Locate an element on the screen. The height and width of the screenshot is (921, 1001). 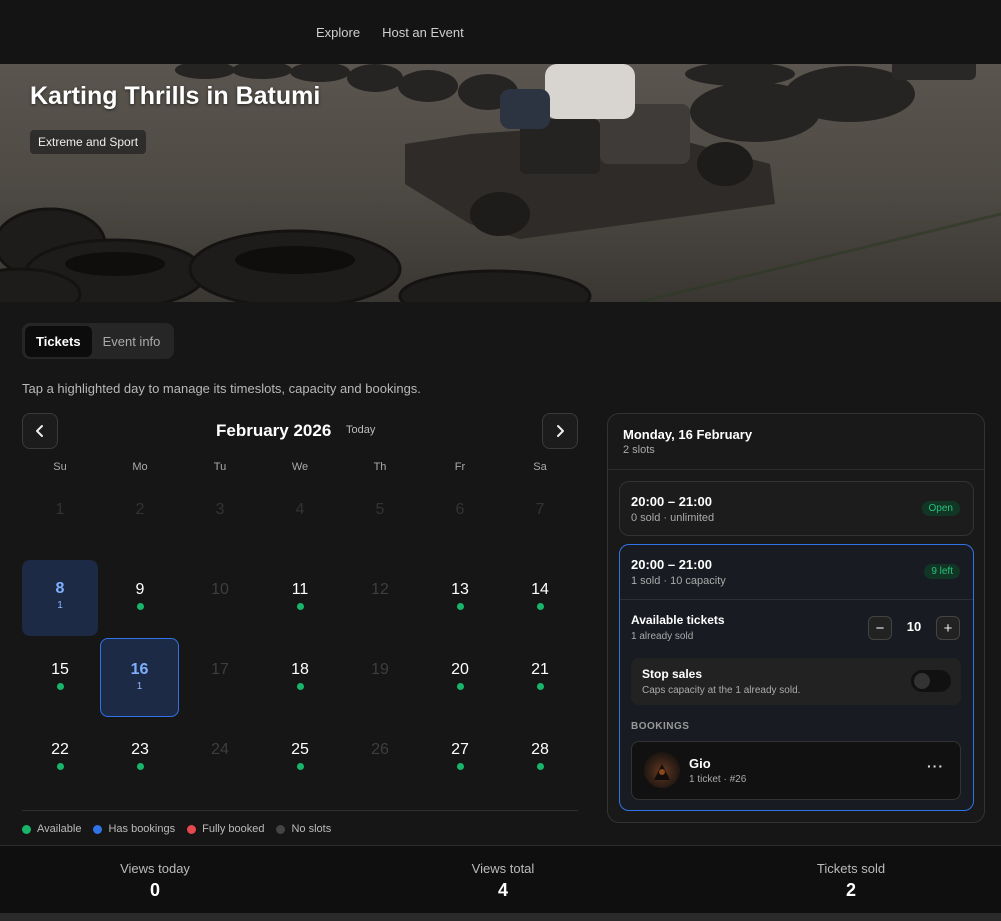
day-number: 23 is located at coordinates (140, 749).